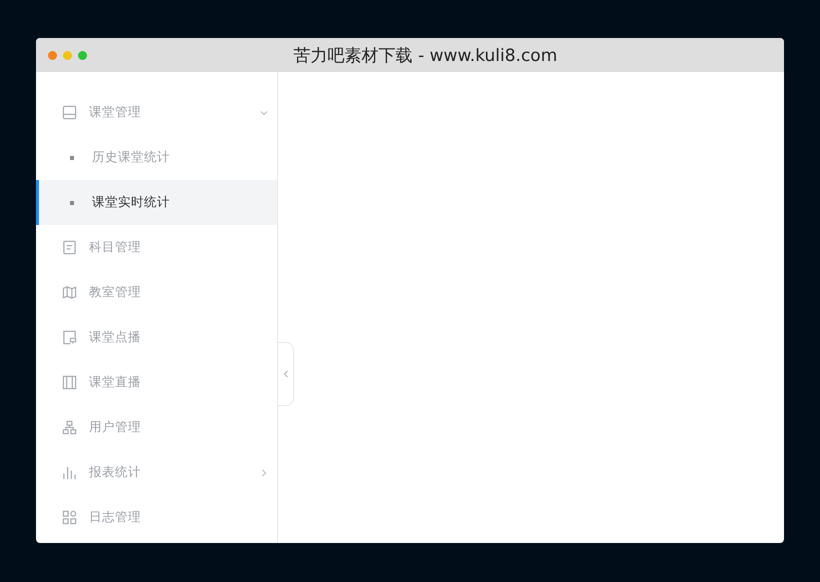  I want to click on chevron-left-icon, so click(285, 374).